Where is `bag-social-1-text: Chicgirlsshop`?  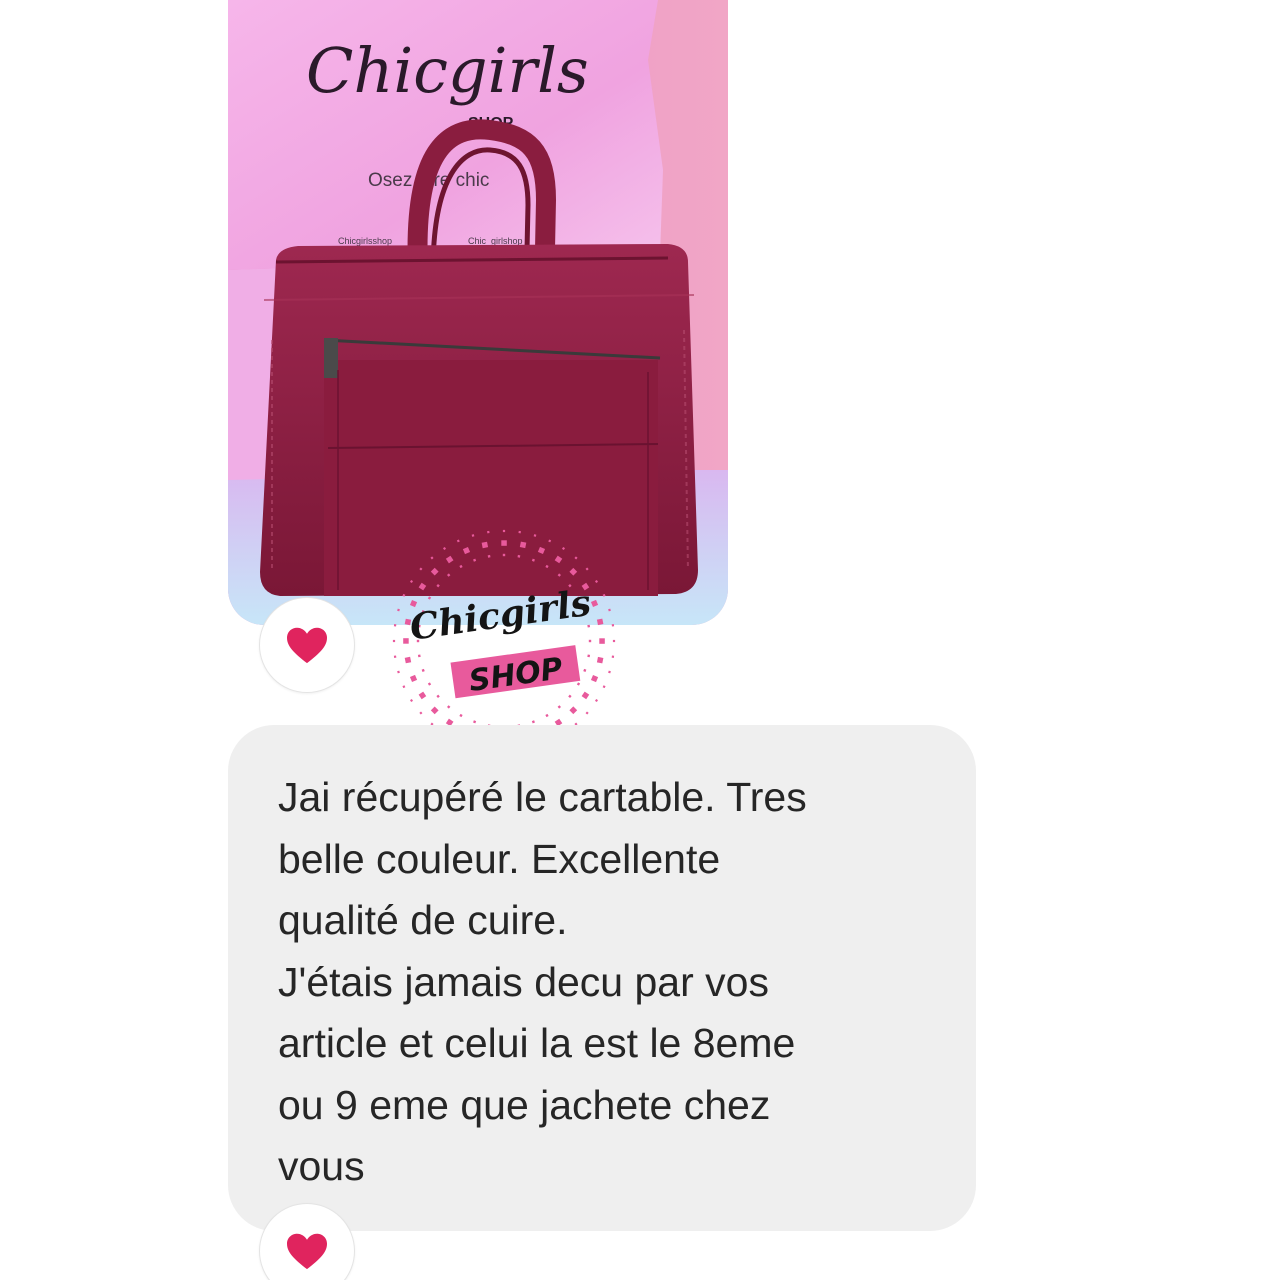
bag-social-1-text: Chicgirlsshop is located at coordinates (365, 241).